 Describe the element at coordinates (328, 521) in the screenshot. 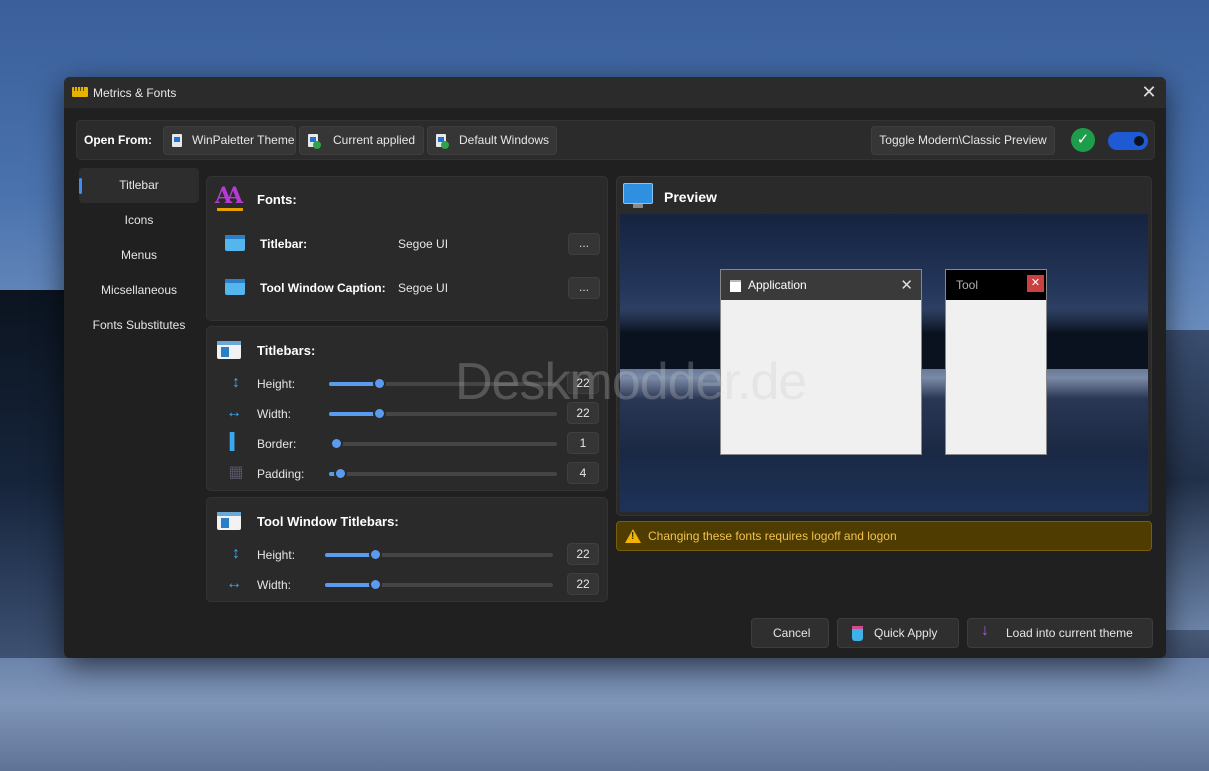

I see `tool-titlebars-title: Tool Window Titlebars:` at that location.